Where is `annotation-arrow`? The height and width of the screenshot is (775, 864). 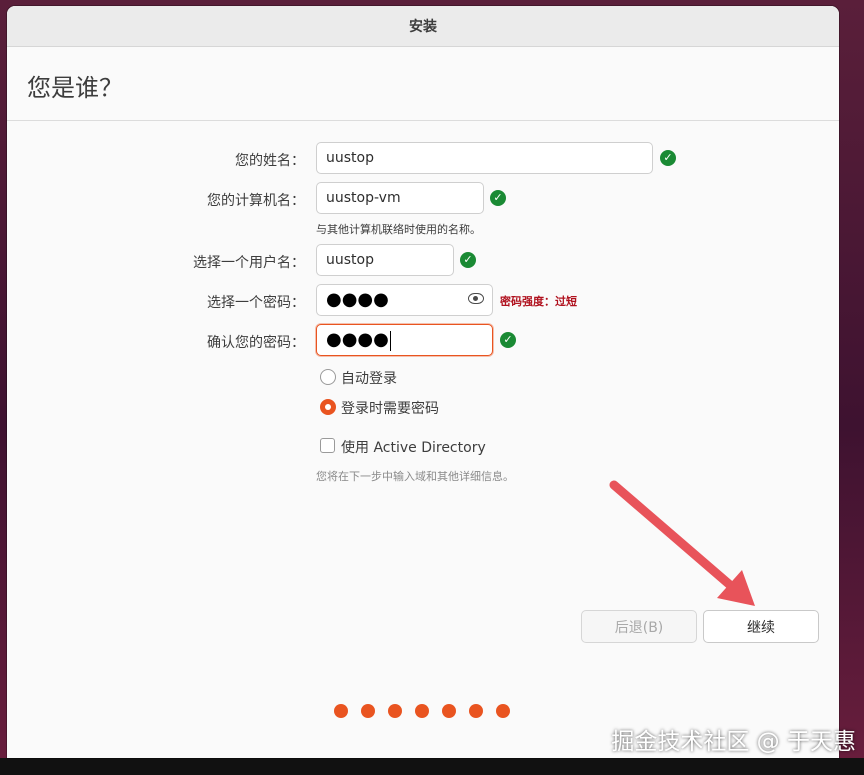 annotation-arrow is located at coordinates (682, 543).